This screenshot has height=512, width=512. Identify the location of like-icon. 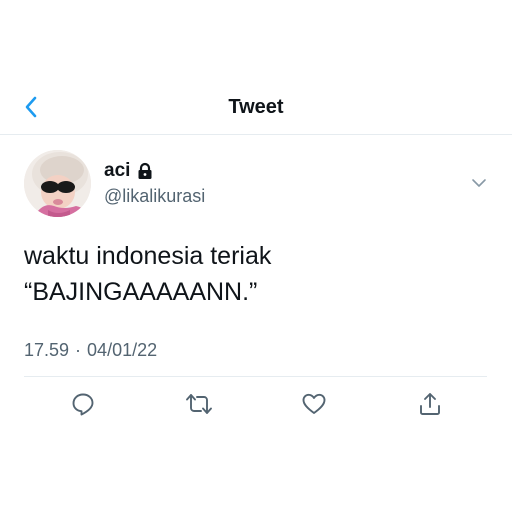
(314, 403).